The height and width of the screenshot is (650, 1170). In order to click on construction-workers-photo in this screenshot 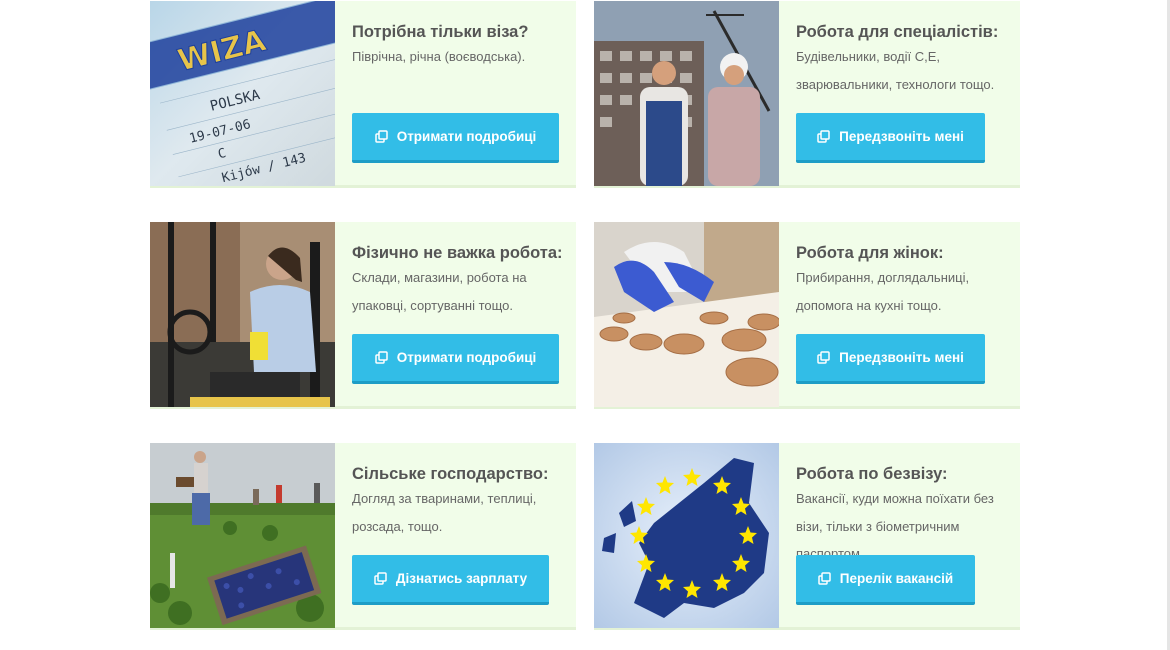, I will do `click(686, 93)`.